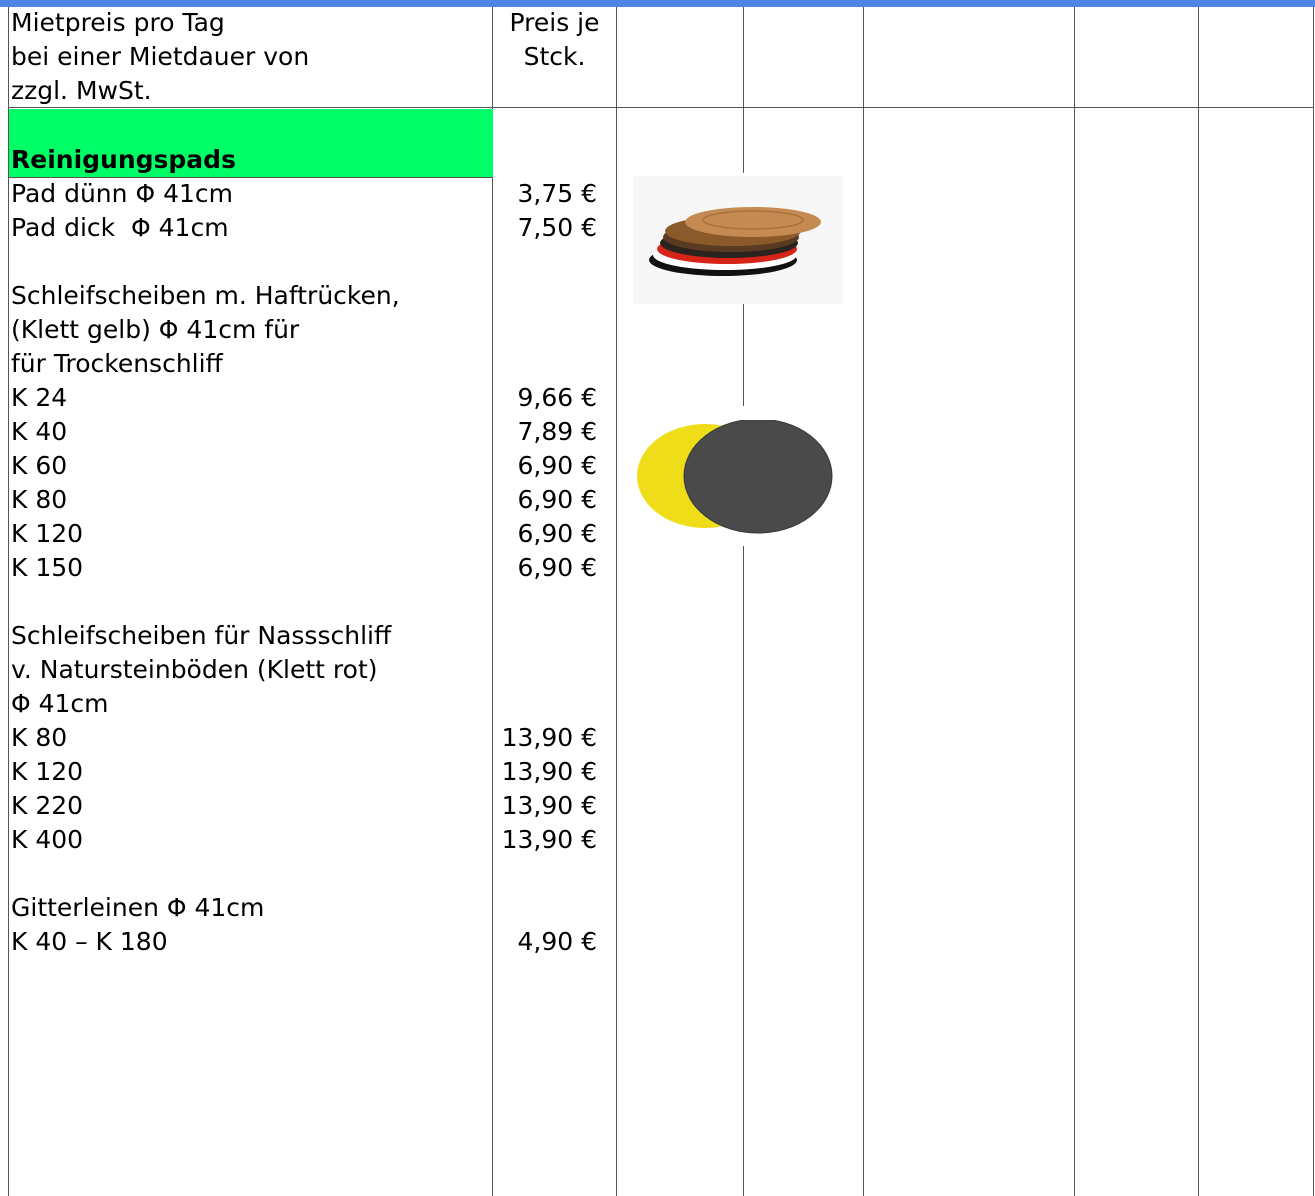 The image size is (1315, 1196). Describe the element at coordinates (738, 240) in the screenshot. I see `stacked-cleaning-pads-image` at that location.